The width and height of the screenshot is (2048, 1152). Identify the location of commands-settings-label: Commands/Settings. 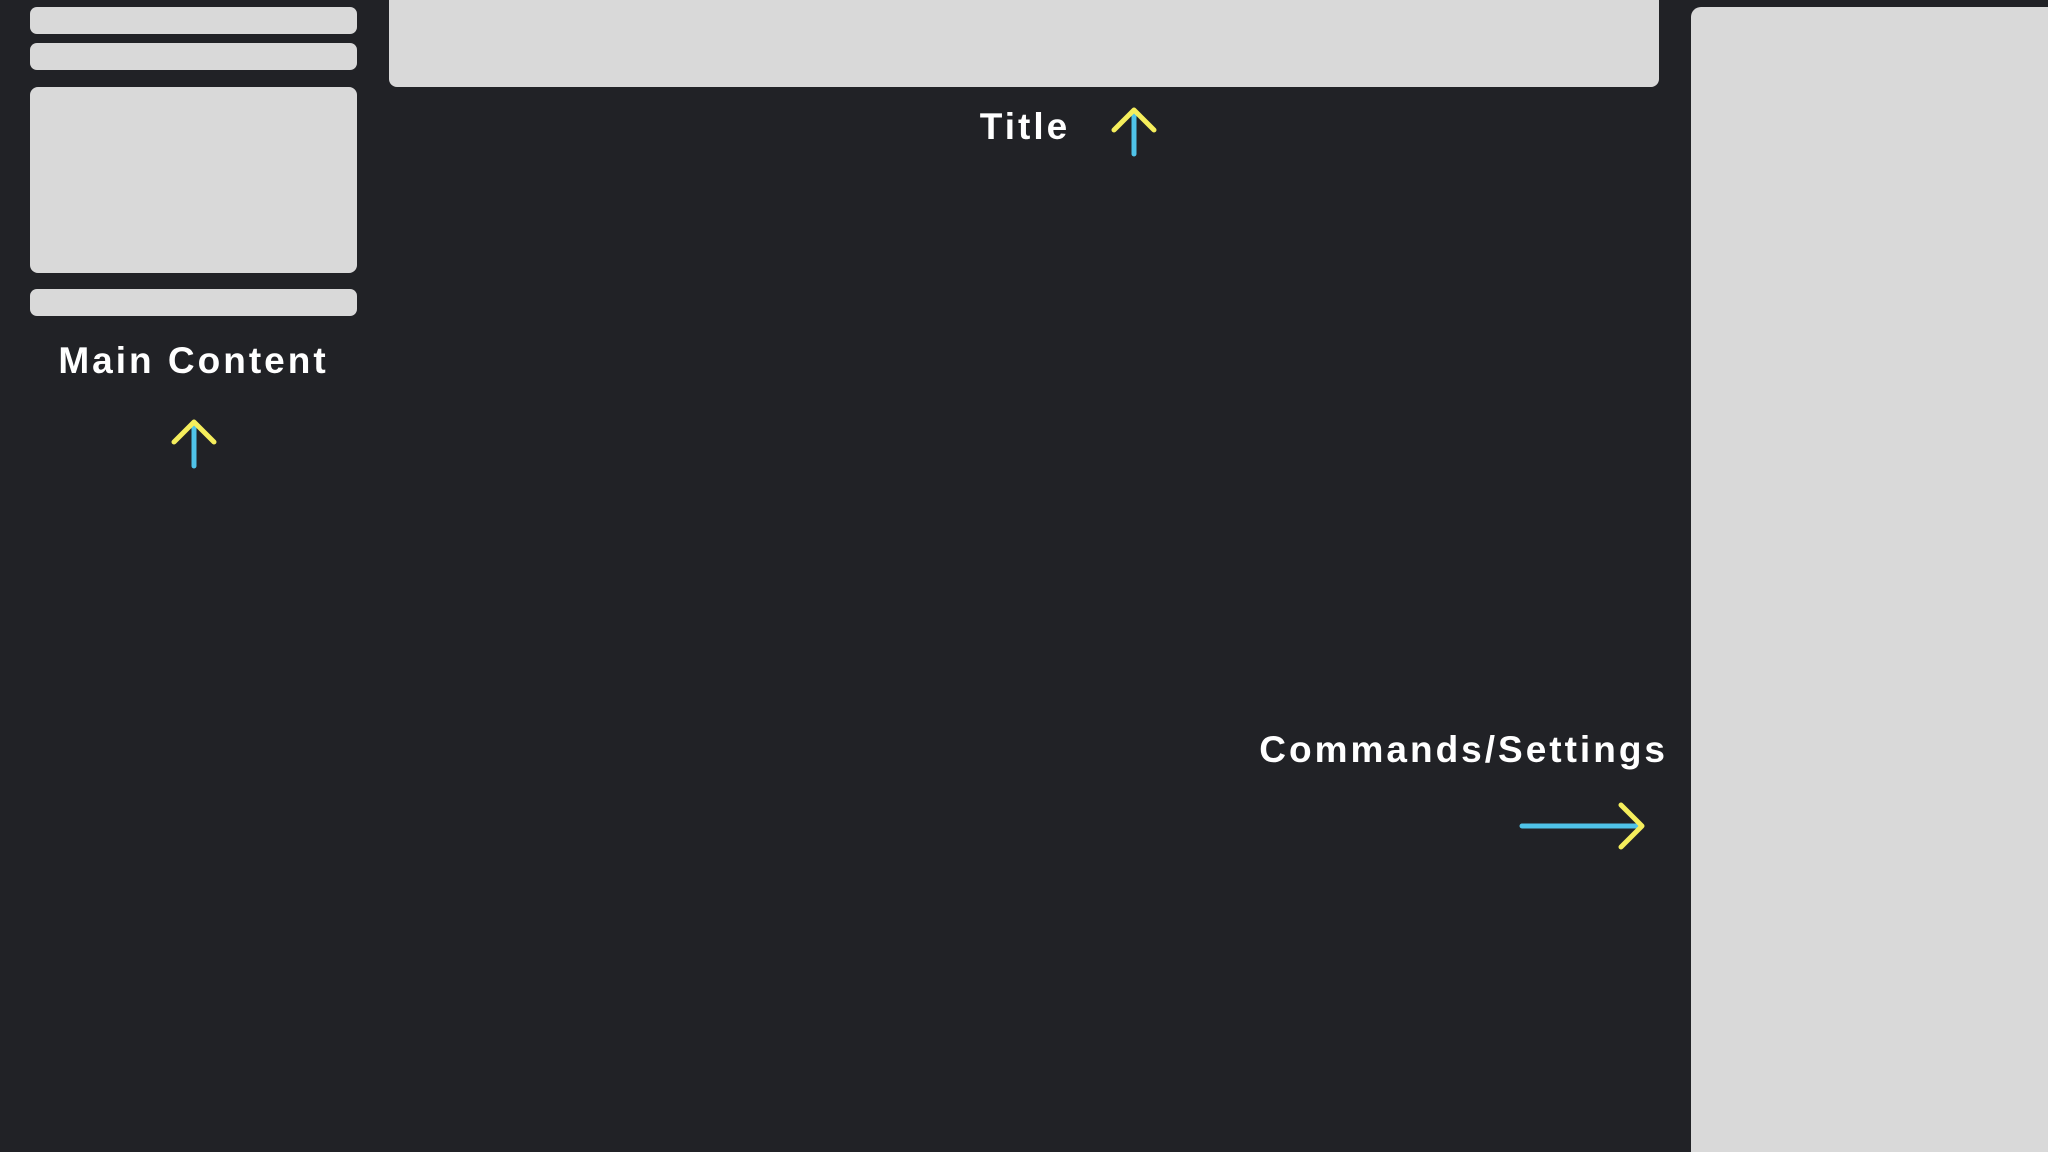
(1463, 749).